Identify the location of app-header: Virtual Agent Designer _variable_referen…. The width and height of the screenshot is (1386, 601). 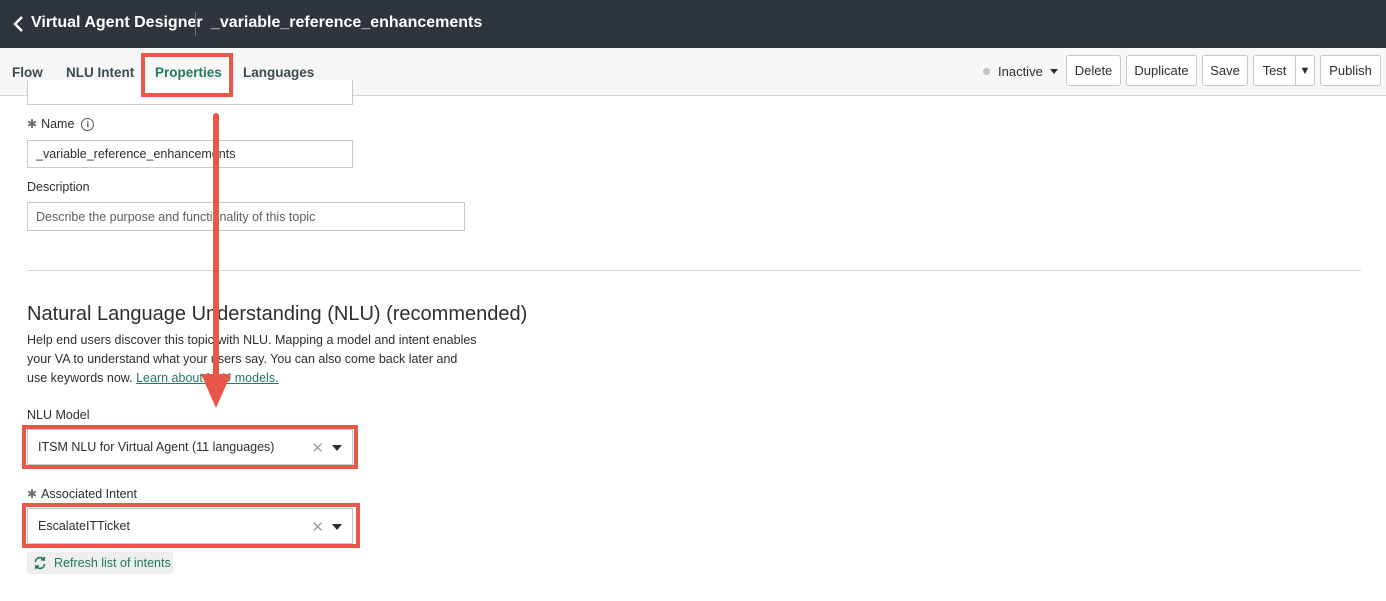
(693, 24).